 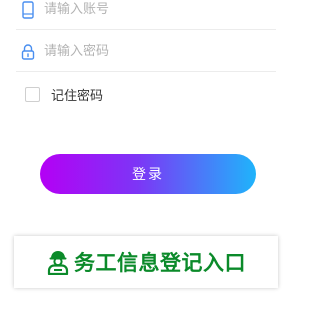 I want to click on phone-field, so click(x=146, y=15).